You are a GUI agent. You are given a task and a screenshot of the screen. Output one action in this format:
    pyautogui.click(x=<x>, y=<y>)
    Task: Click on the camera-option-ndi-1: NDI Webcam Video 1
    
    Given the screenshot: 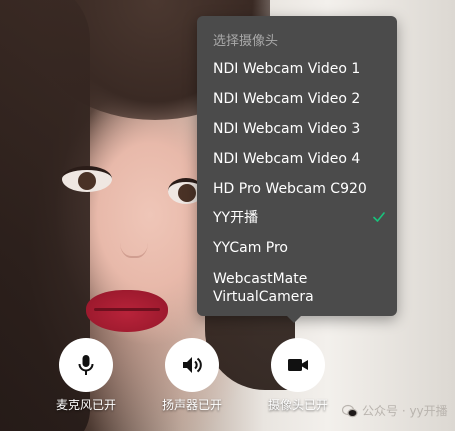 What is the action you would take?
    pyautogui.click(x=297, y=69)
    